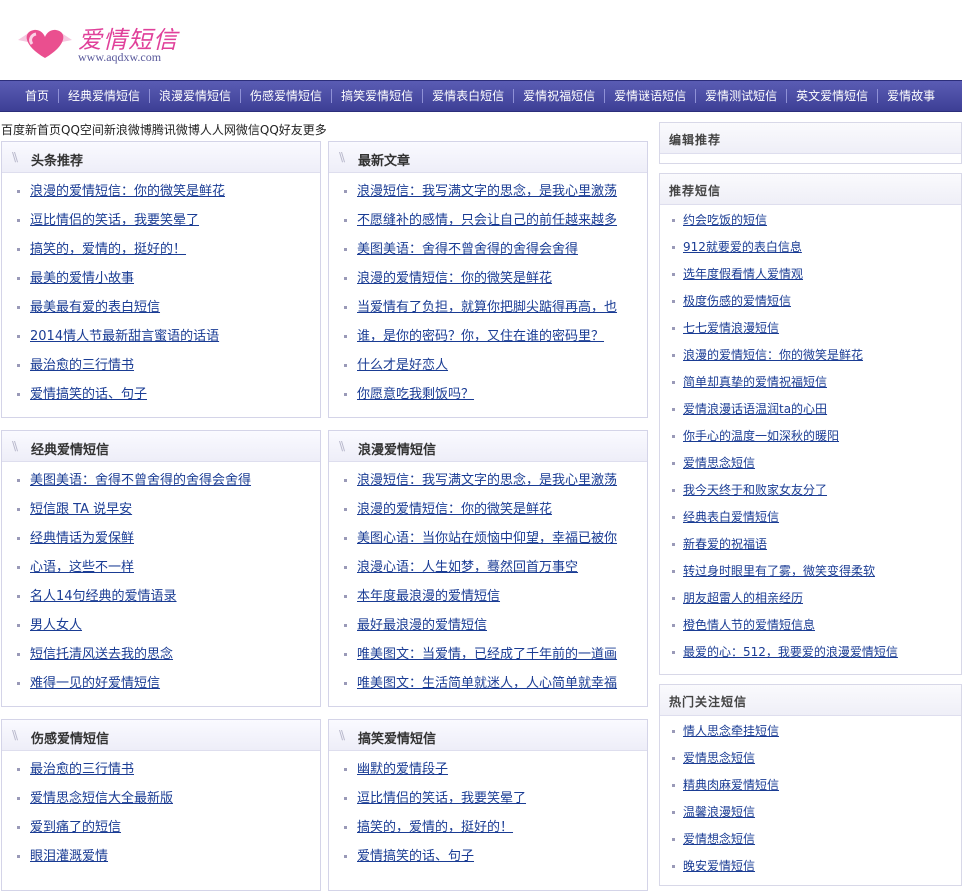 Image resolution: width=962 pixels, height=891 pixels. I want to click on sidebar-editor-pick: 编辑推荐, so click(810, 143).